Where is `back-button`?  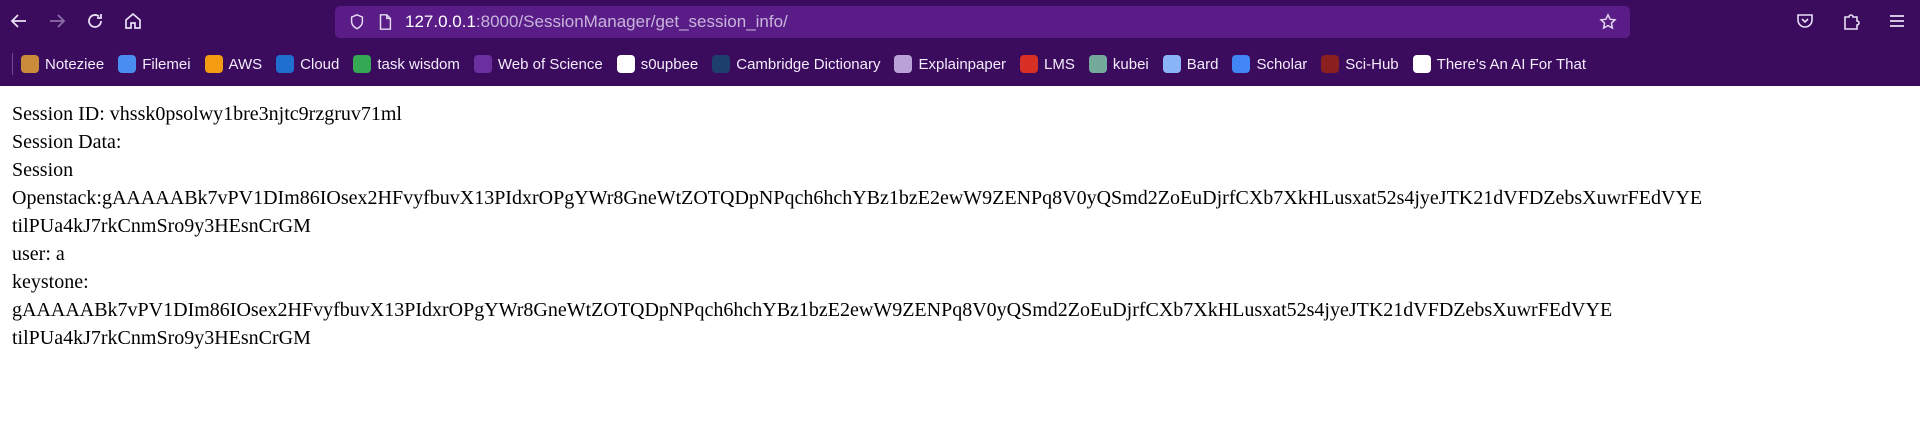 back-button is located at coordinates (19, 21).